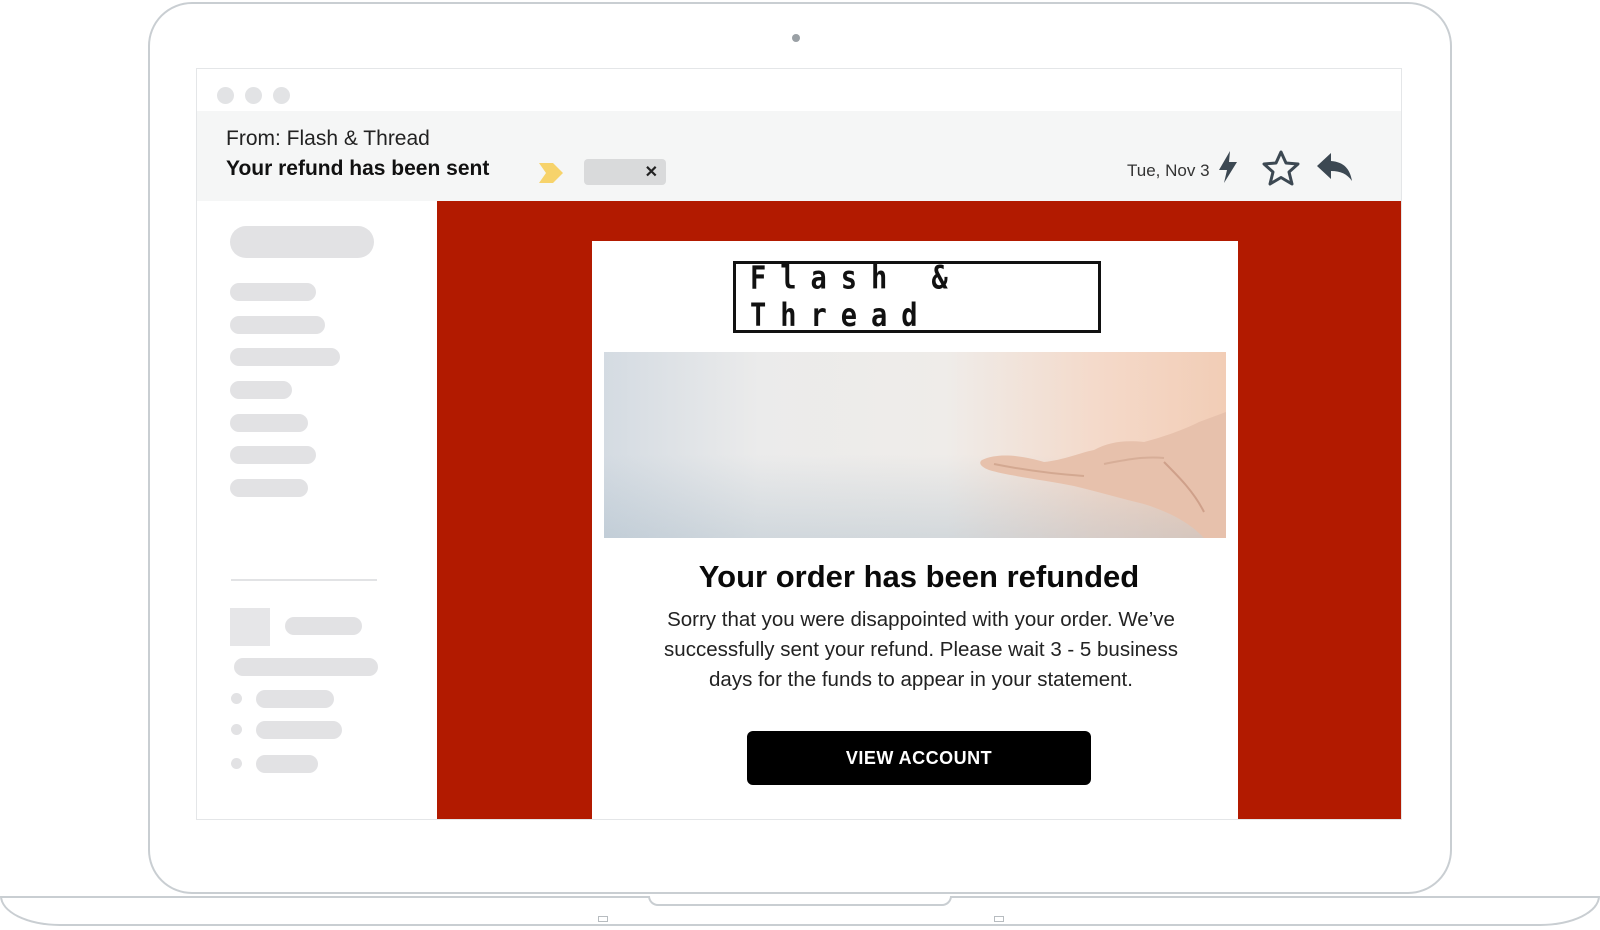  What do you see at coordinates (304, 580) in the screenshot?
I see `sidebar-divider` at bounding box center [304, 580].